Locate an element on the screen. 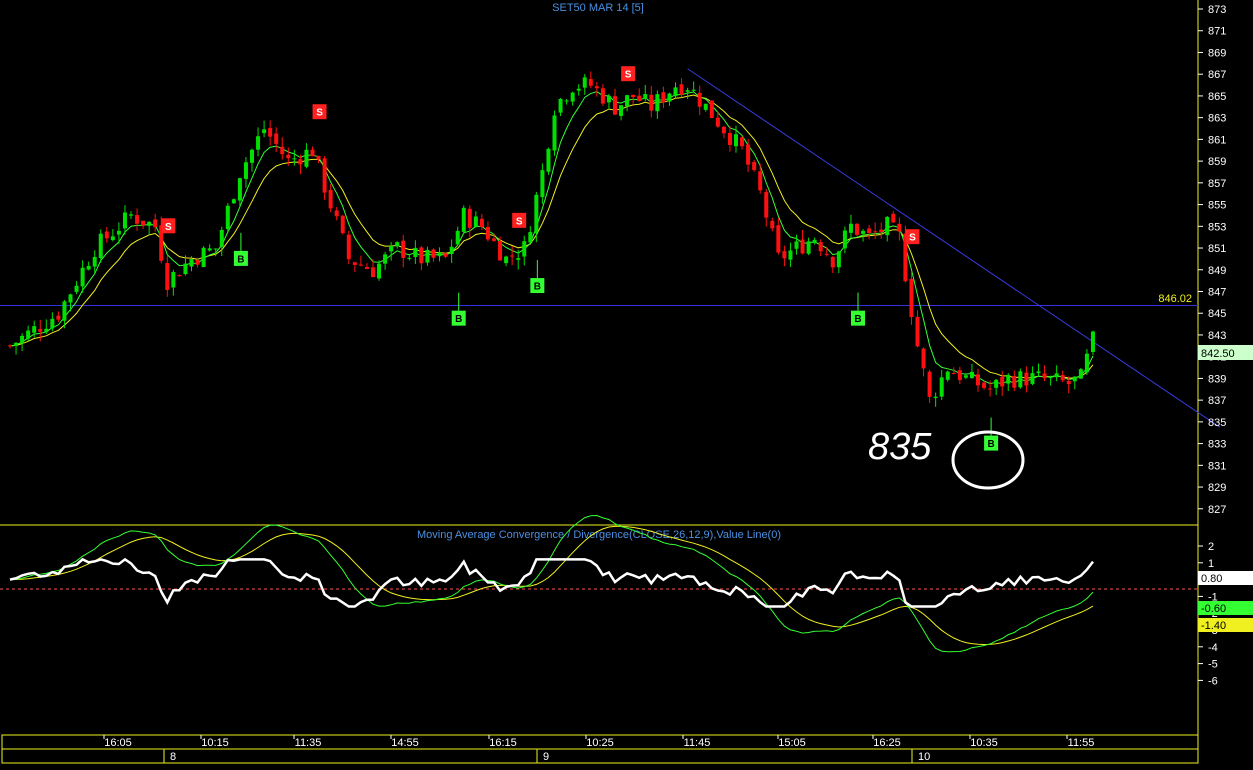 This screenshot has height=770, width=1253. macd-tick-label: 2 is located at coordinates (1211, 547).